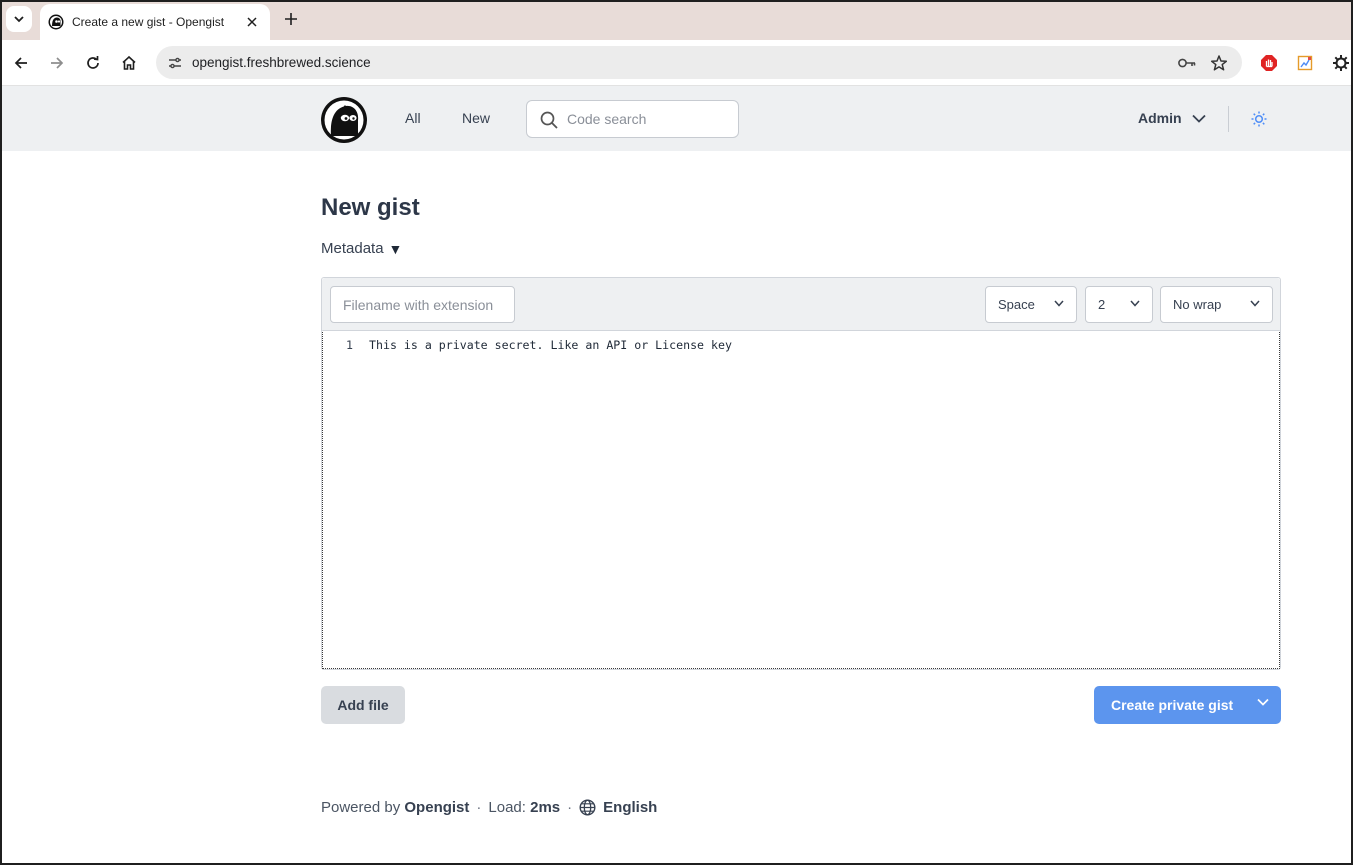 The height and width of the screenshot is (865, 1353). I want to click on app-header: All New Admin, so click(676, 118).